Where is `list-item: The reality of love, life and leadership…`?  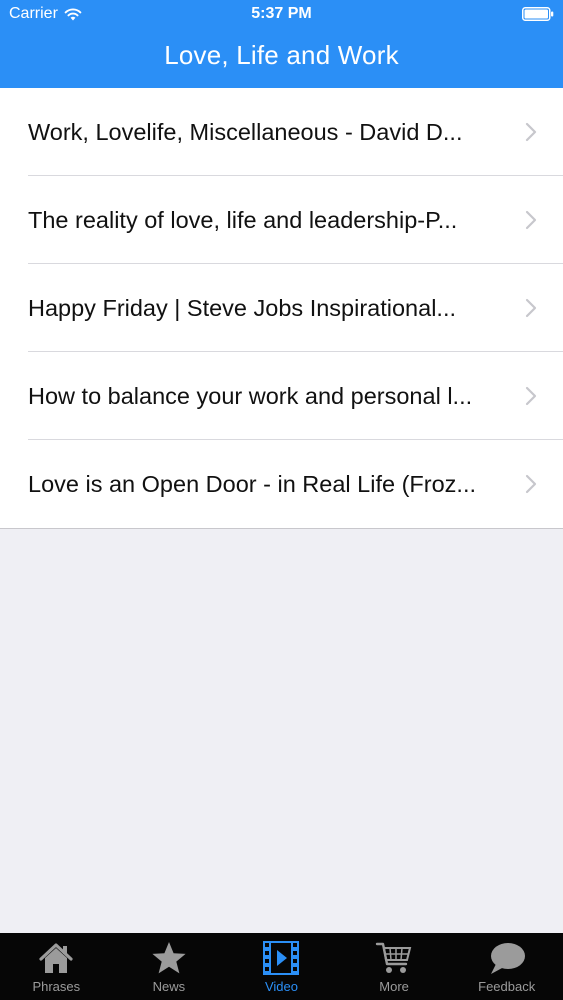
list-item: The reality of love, life and leadership… is located at coordinates (281, 220).